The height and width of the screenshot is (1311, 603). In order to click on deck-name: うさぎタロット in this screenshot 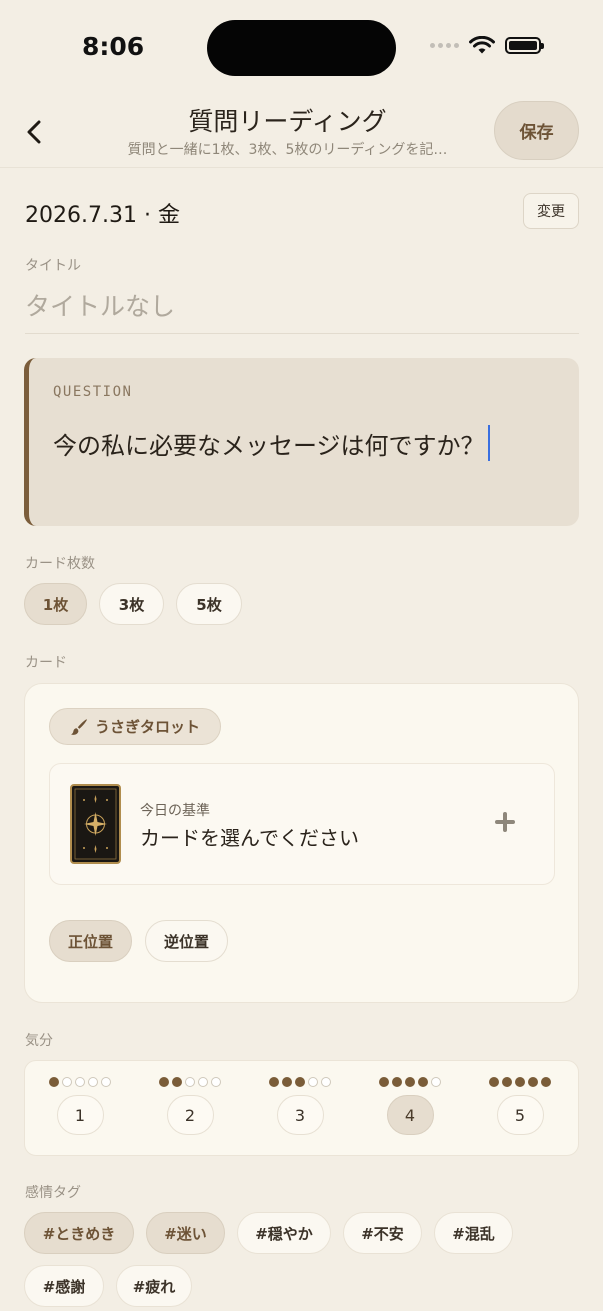, I will do `click(147, 727)`.